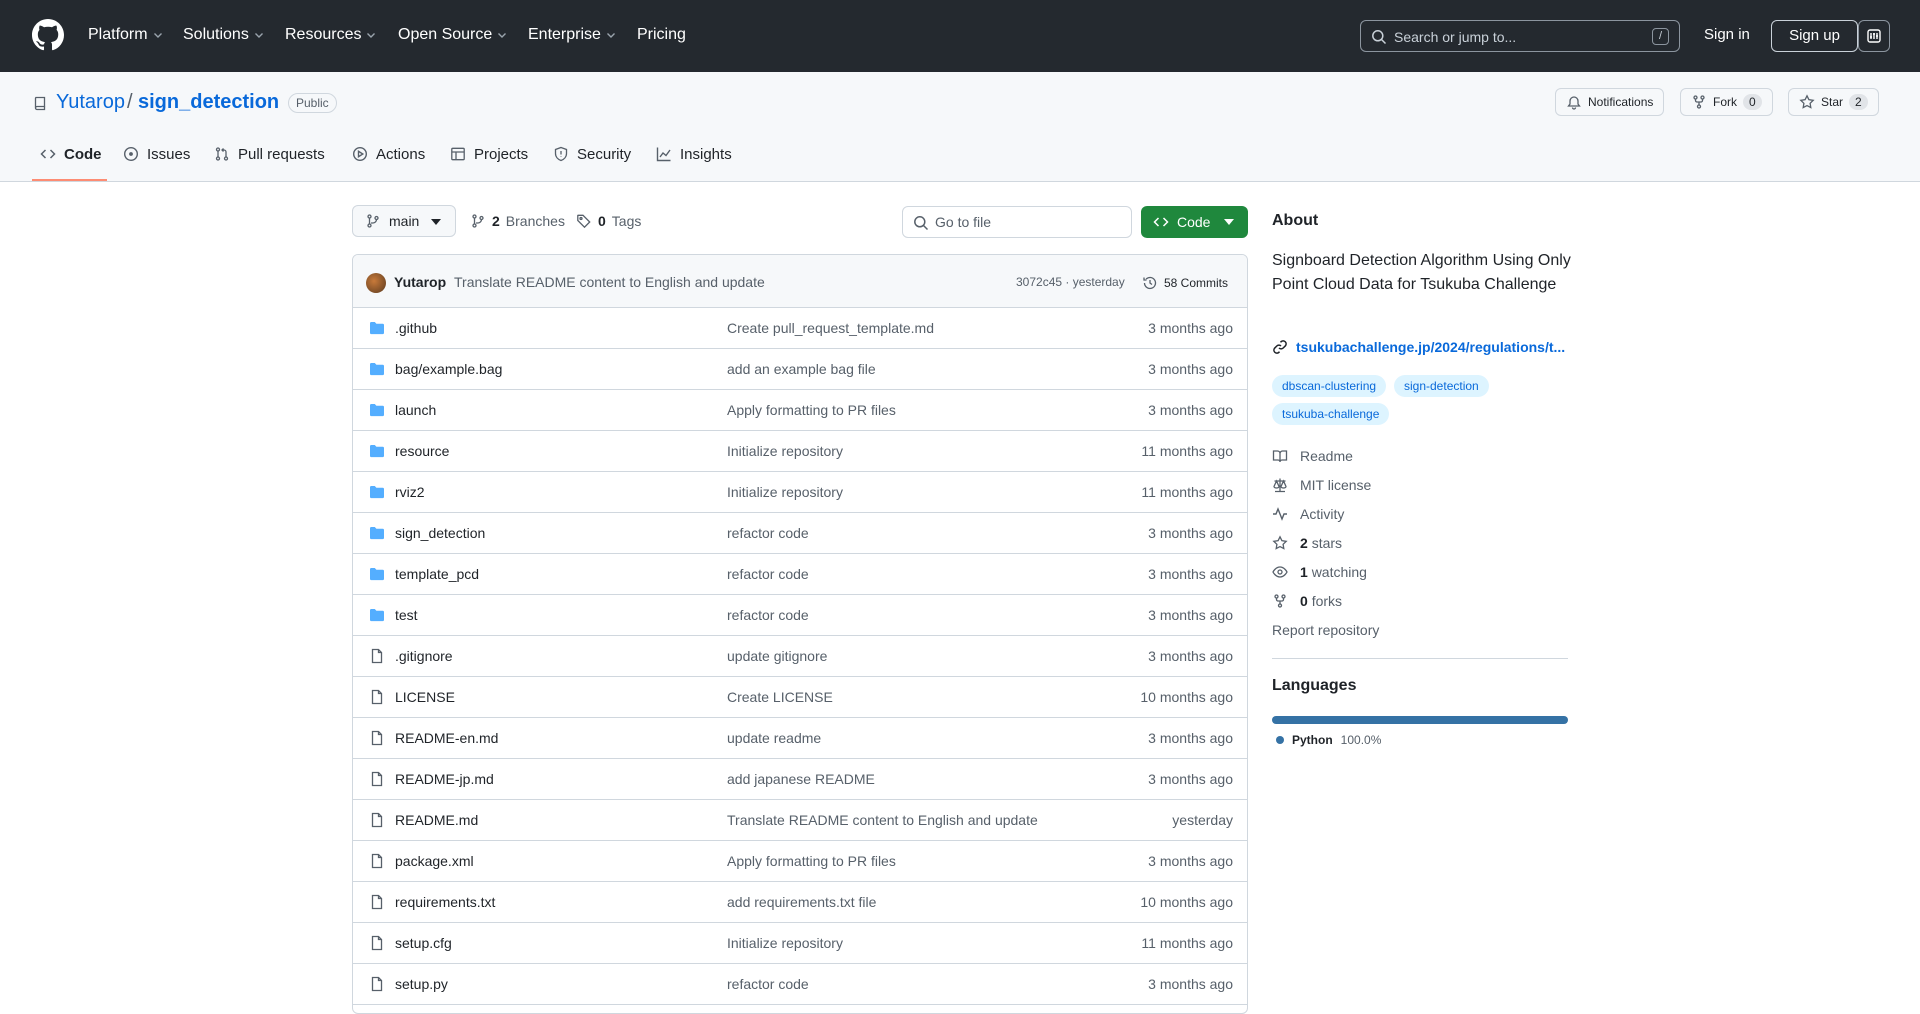 This screenshot has height=1014, width=1920. I want to click on star-button: Star 2, so click(1833, 102).